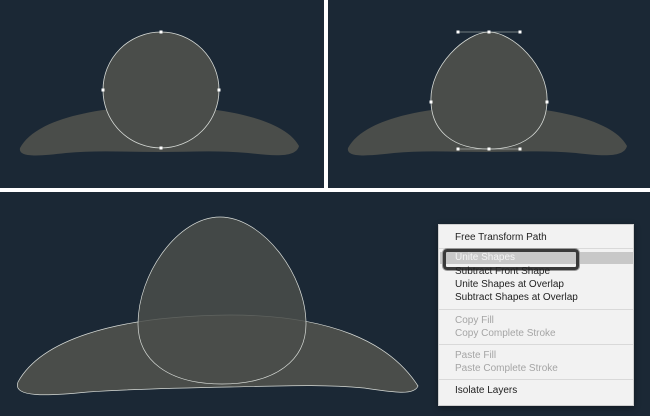  I want to click on menu-item-free-transform-path: Free Transform Path, so click(501, 238).